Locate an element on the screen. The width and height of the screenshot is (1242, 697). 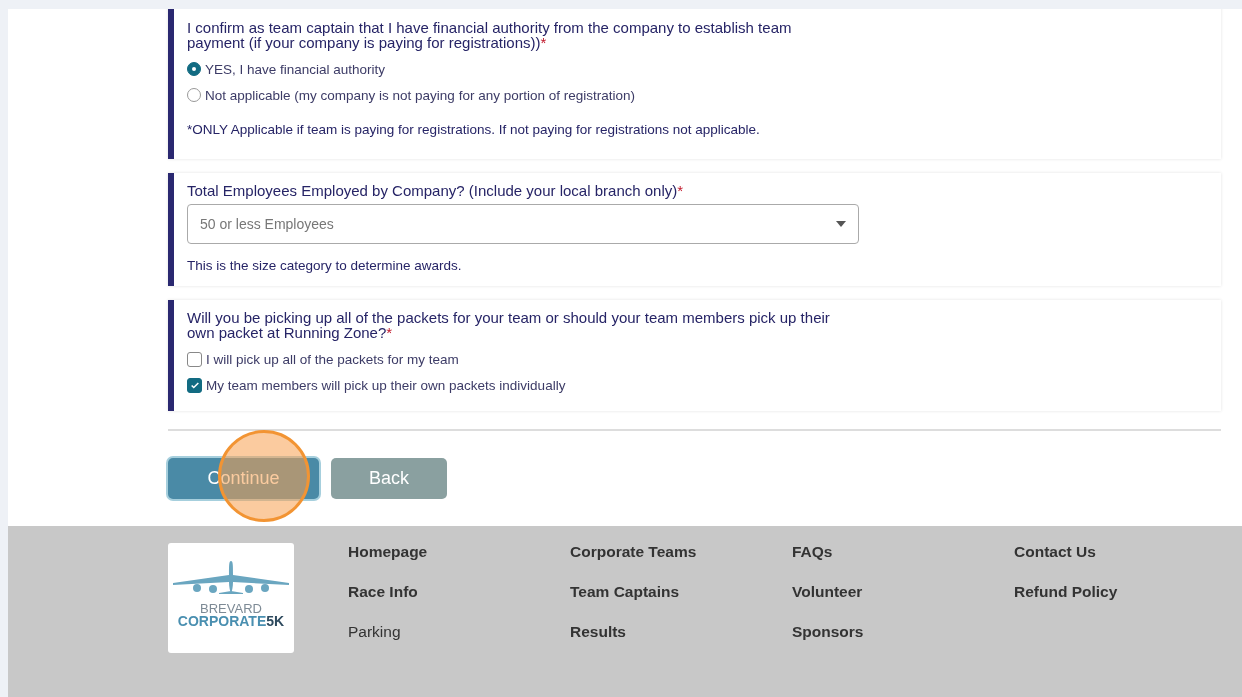
logo-text: BREVARD is located at coordinates (231, 609).